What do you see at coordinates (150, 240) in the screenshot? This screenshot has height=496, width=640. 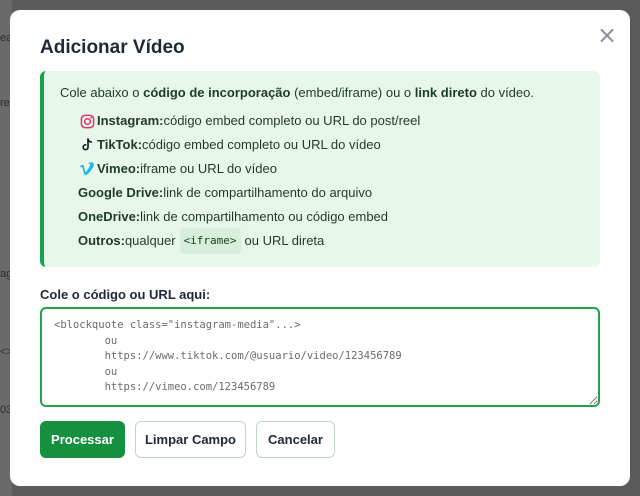 I see `platform-desc: qualquer` at bounding box center [150, 240].